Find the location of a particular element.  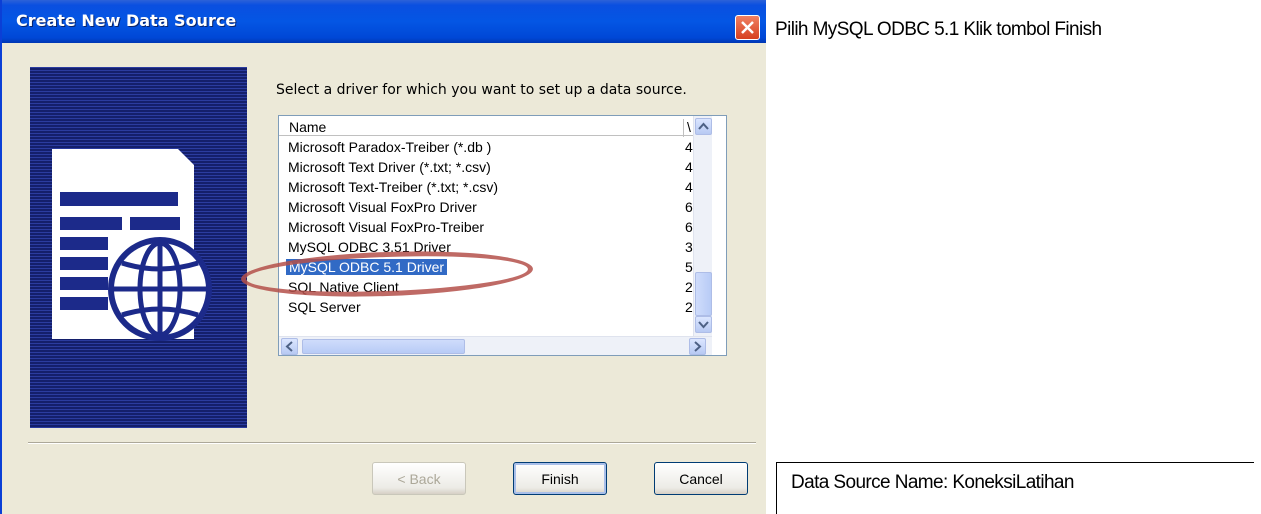

chevron-up-icon is located at coordinates (703, 126).